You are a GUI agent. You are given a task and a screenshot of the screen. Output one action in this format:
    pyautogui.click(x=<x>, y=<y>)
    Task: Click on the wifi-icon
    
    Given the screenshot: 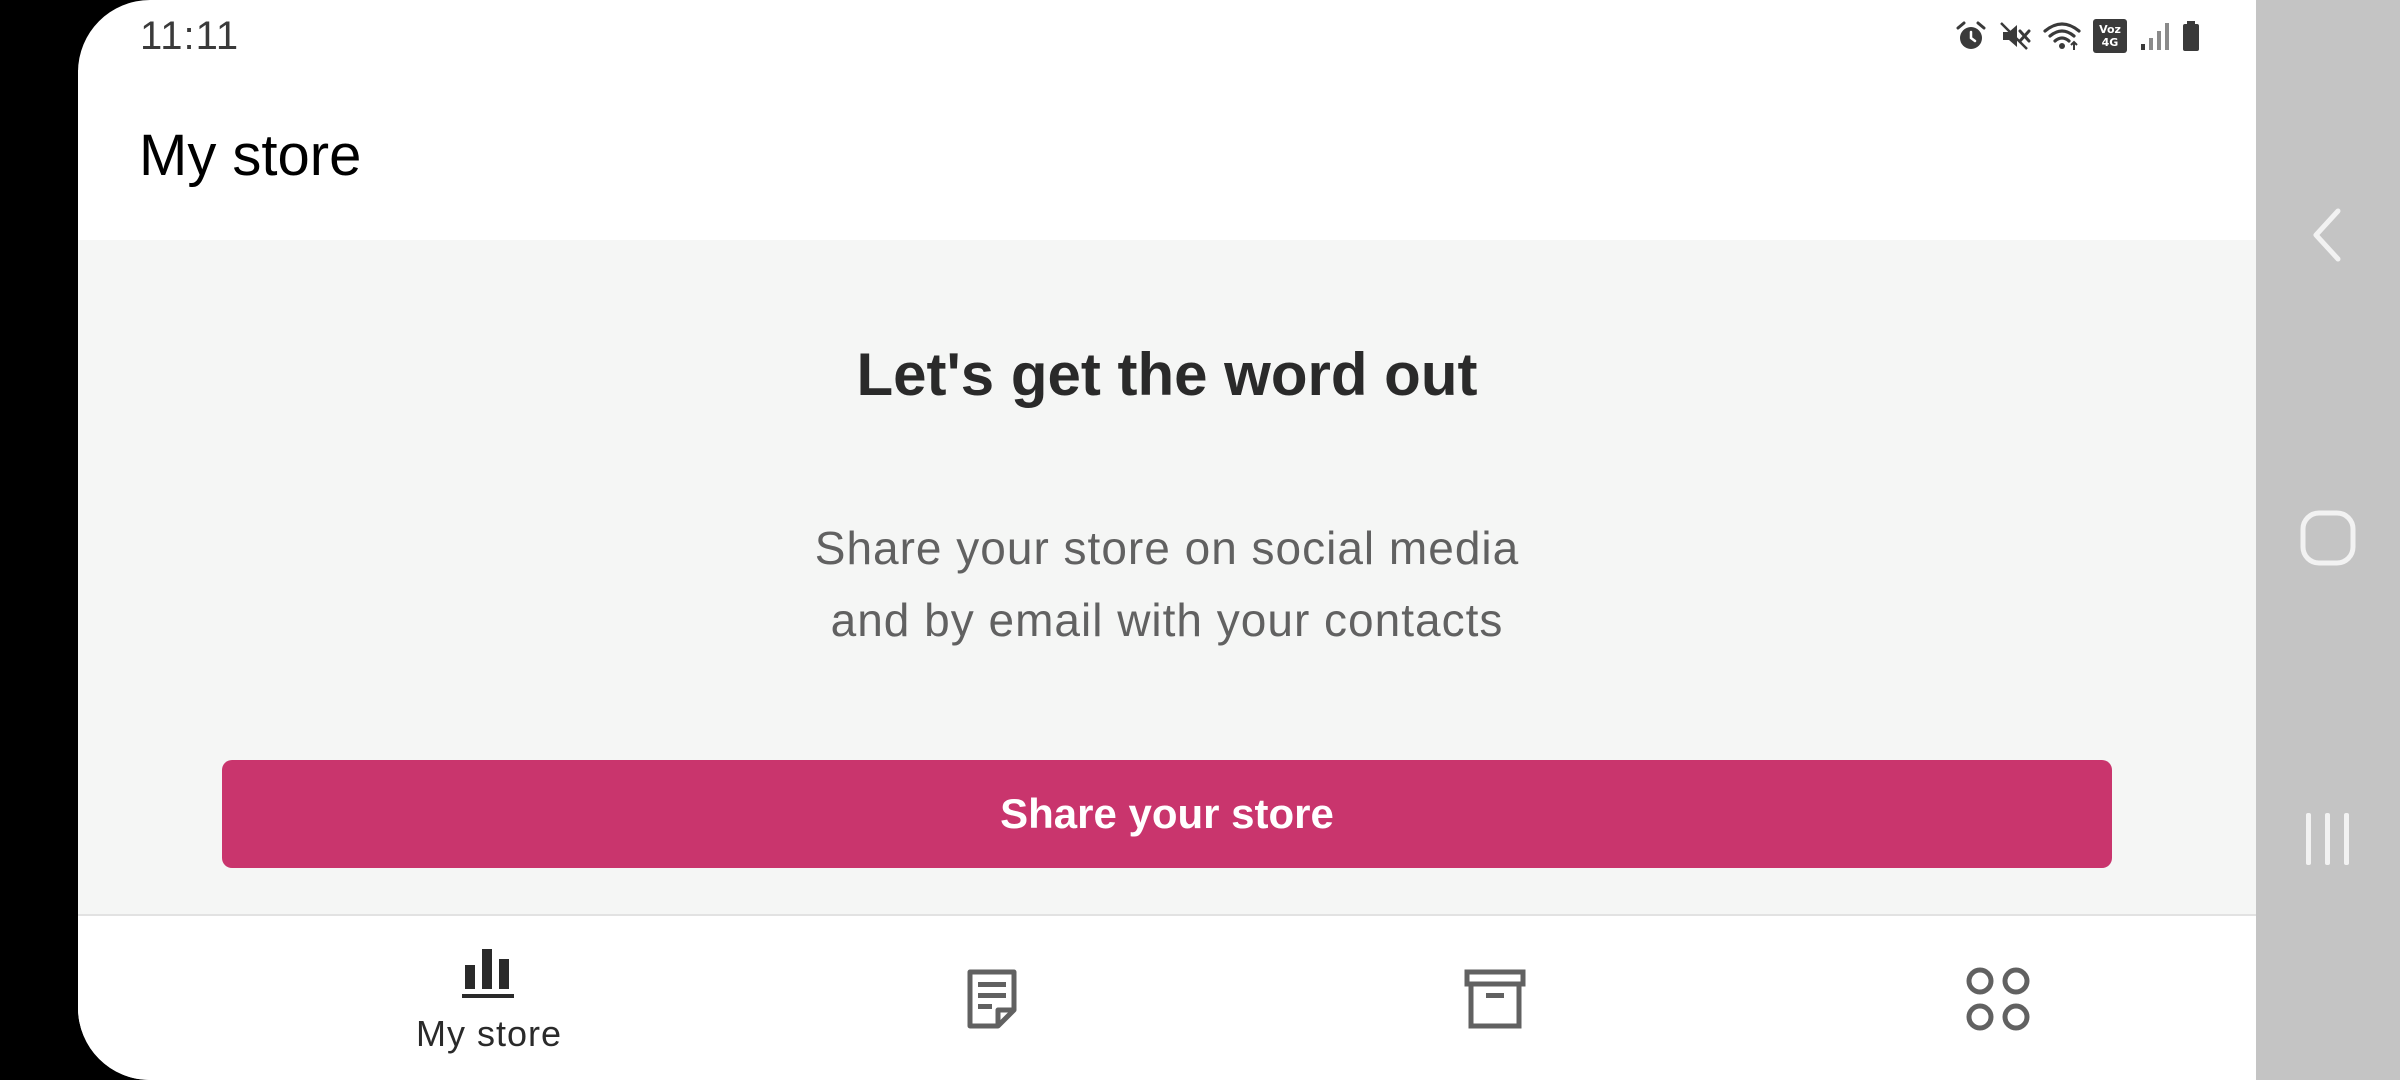 What is the action you would take?
    pyautogui.click(x=2062, y=36)
    